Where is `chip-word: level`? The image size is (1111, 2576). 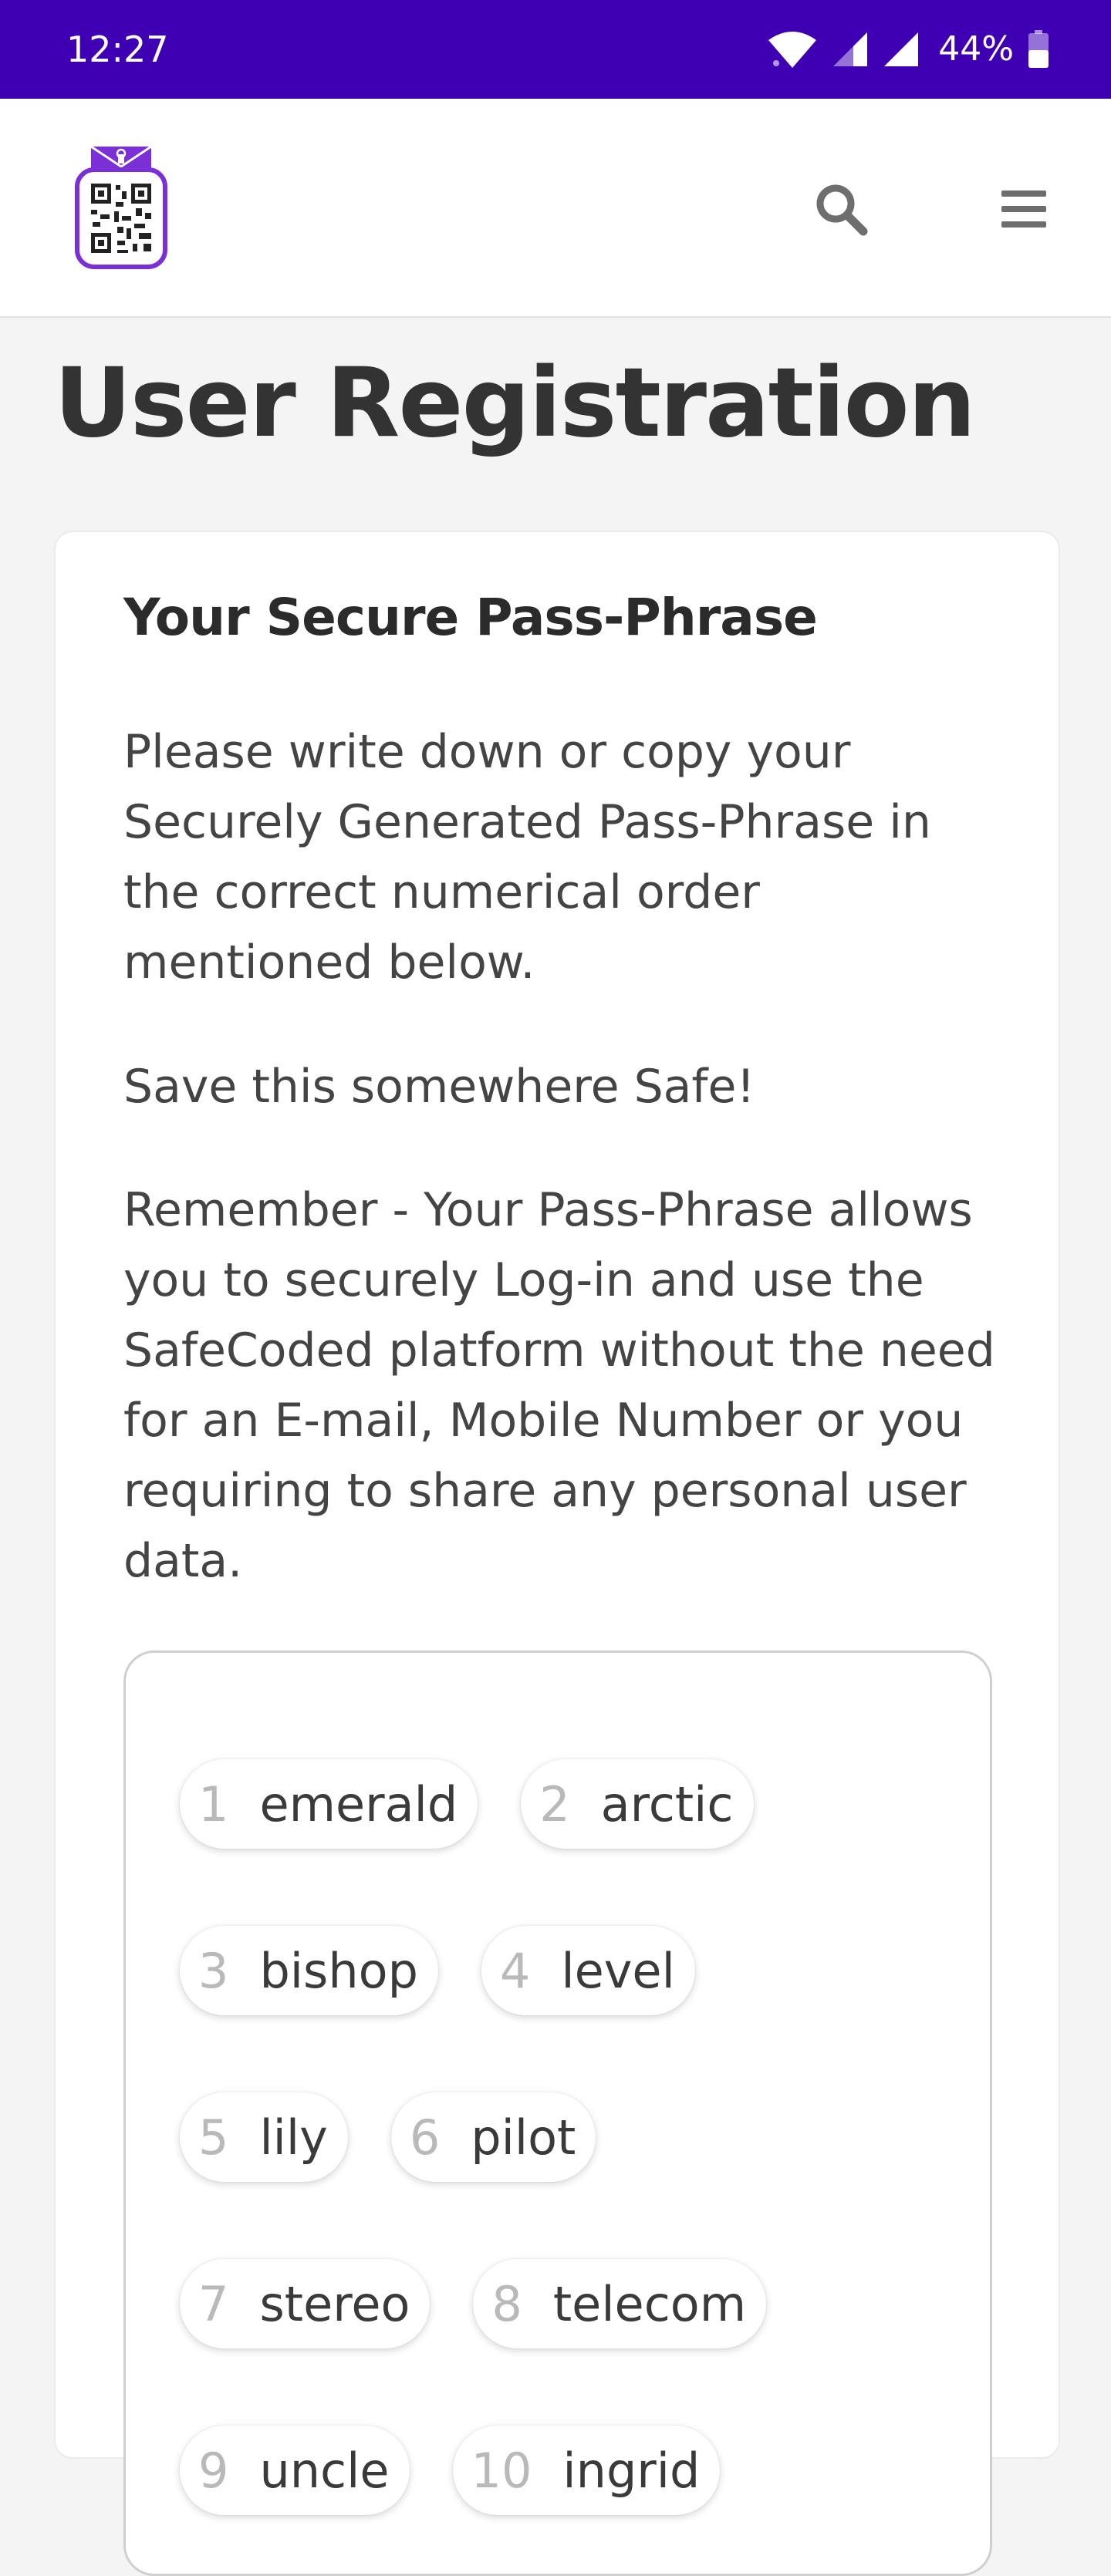 chip-word: level is located at coordinates (618, 1970).